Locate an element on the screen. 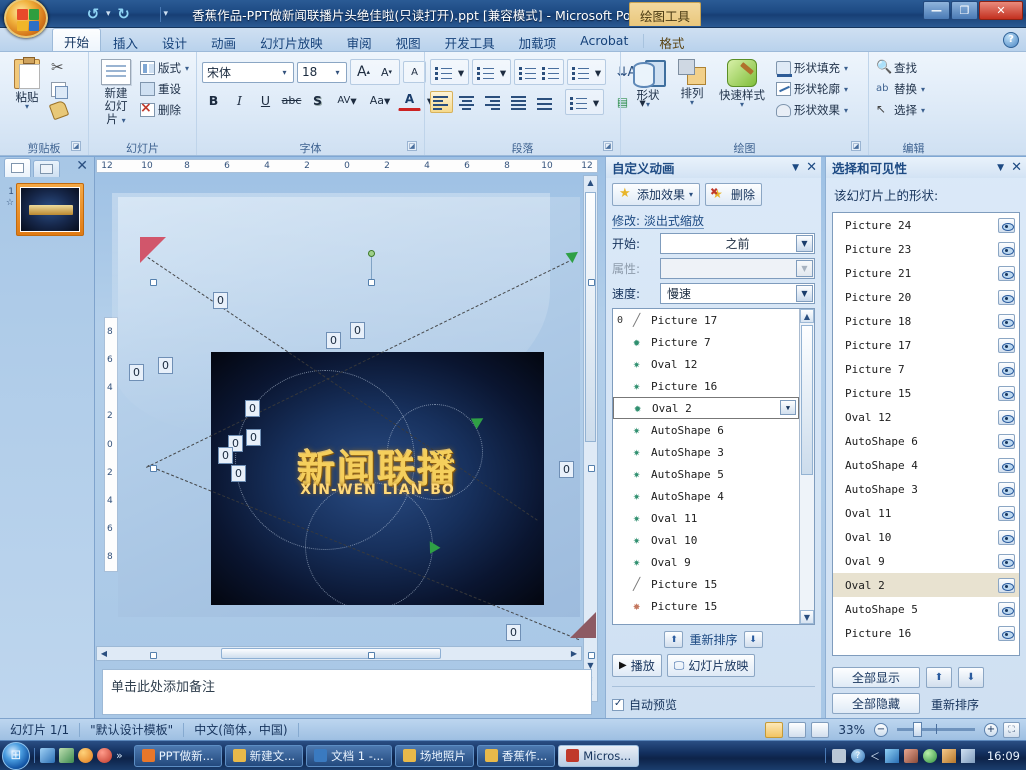 This screenshot has height=770, width=1026. bold-button: B is located at coordinates (213, 100).